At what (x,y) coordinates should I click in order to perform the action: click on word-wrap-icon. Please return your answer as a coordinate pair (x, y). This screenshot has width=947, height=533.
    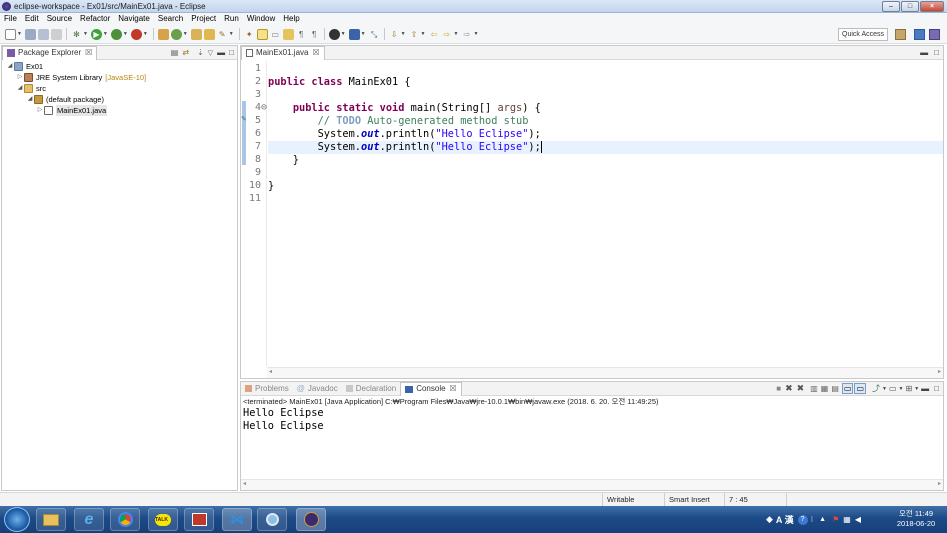
    Looking at the image, I should click on (288, 34).